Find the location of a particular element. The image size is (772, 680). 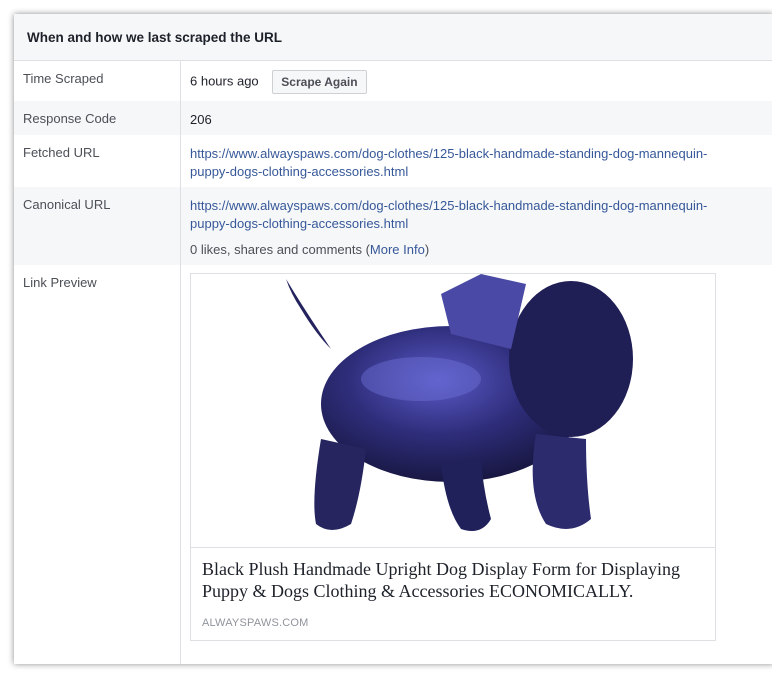

canonical-url-label: Canonical URL is located at coordinates (97, 226).